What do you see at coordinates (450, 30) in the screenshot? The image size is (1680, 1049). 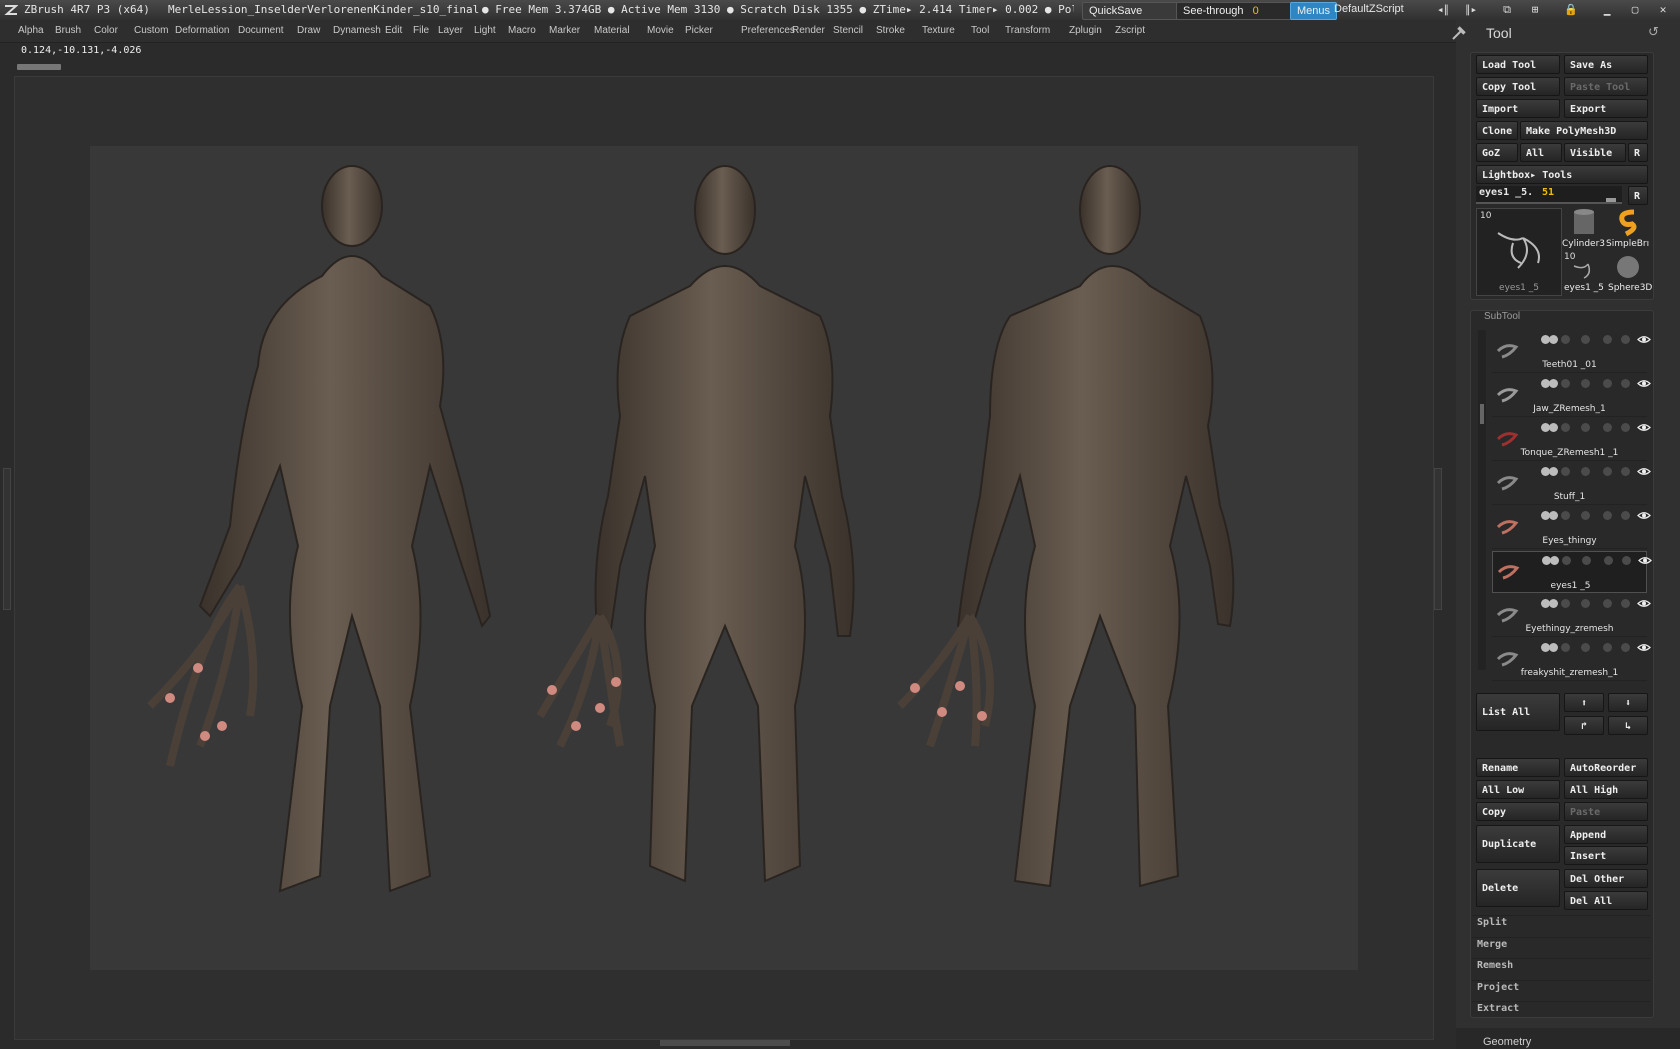 I see `menu-layer: Layer` at bounding box center [450, 30].